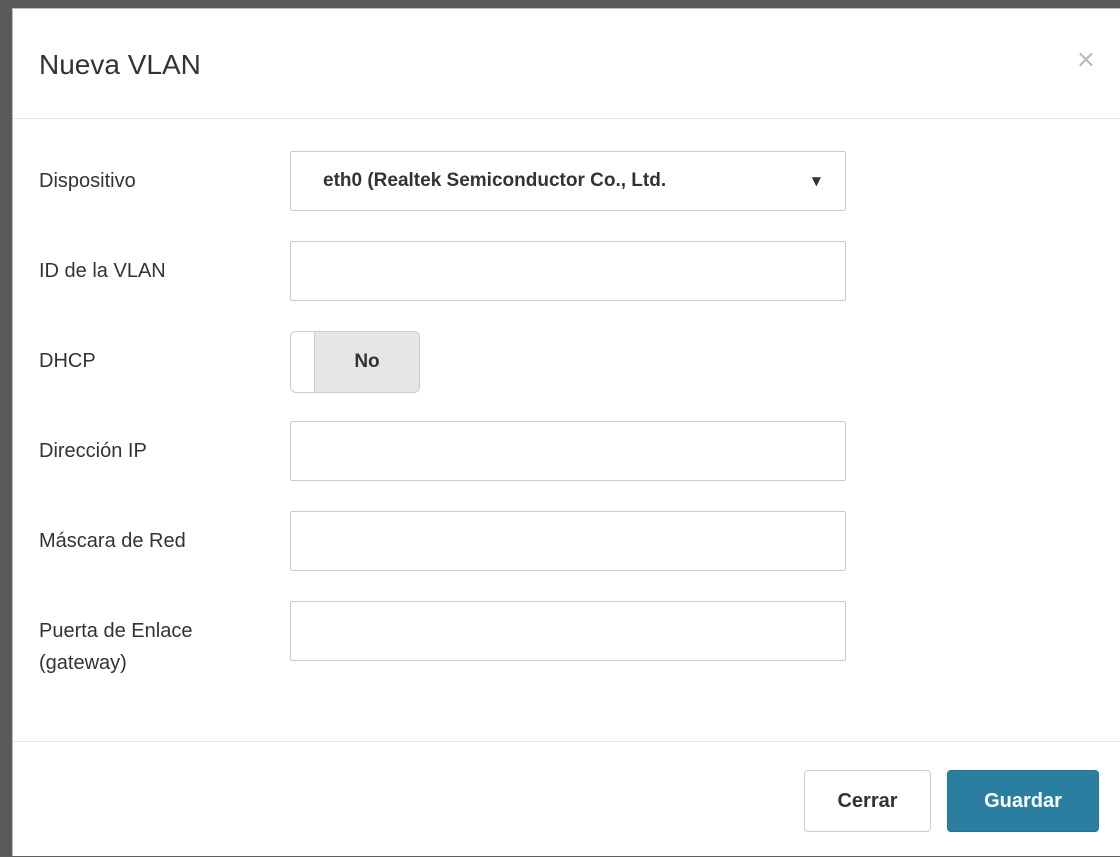 This screenshot has height=857, width=1120. What do you see at coordinates (93, 451) in the screenshot?
I see `ip-address-label: Dirección IP` at bounding box center [93, 451].